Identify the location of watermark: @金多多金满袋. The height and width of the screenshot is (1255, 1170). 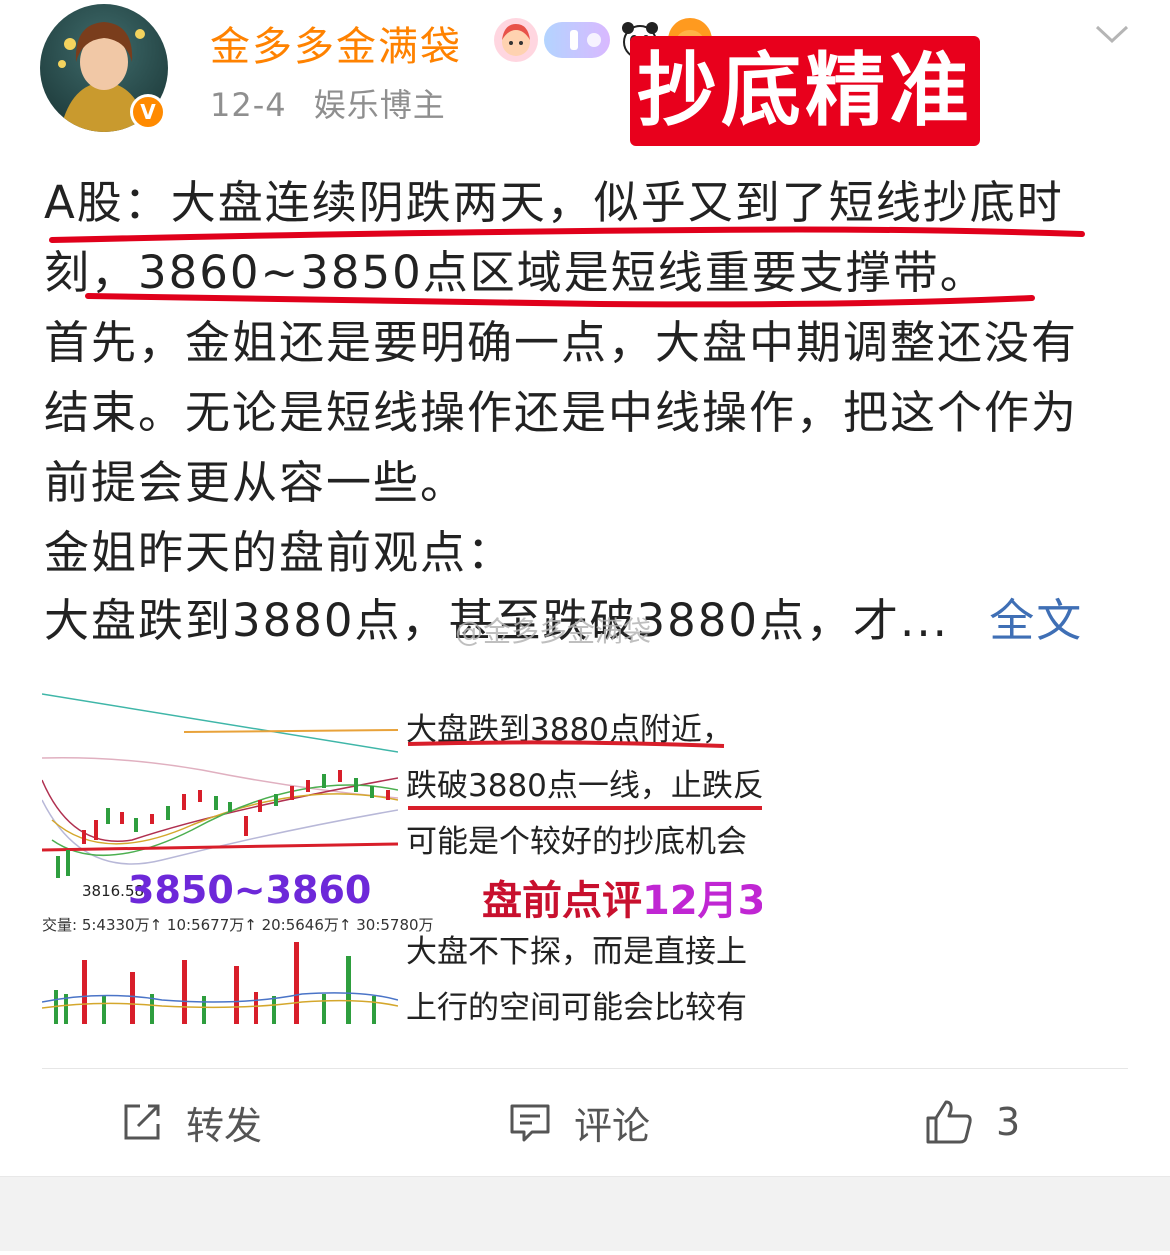
(553, 631).